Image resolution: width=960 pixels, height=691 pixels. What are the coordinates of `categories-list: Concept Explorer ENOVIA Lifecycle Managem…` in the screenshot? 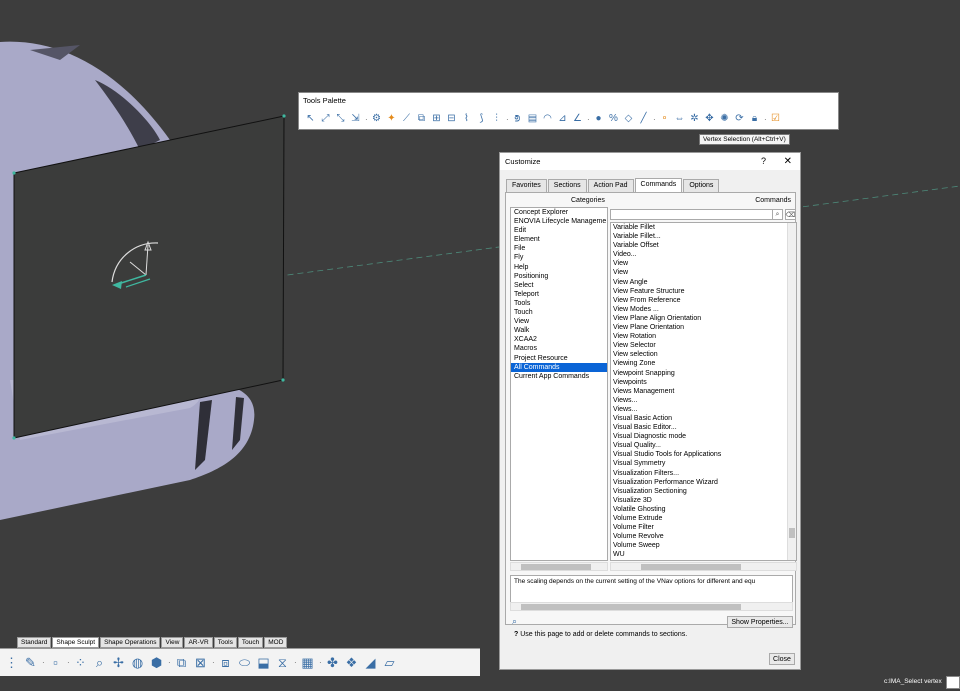 It's located at (559, 384).